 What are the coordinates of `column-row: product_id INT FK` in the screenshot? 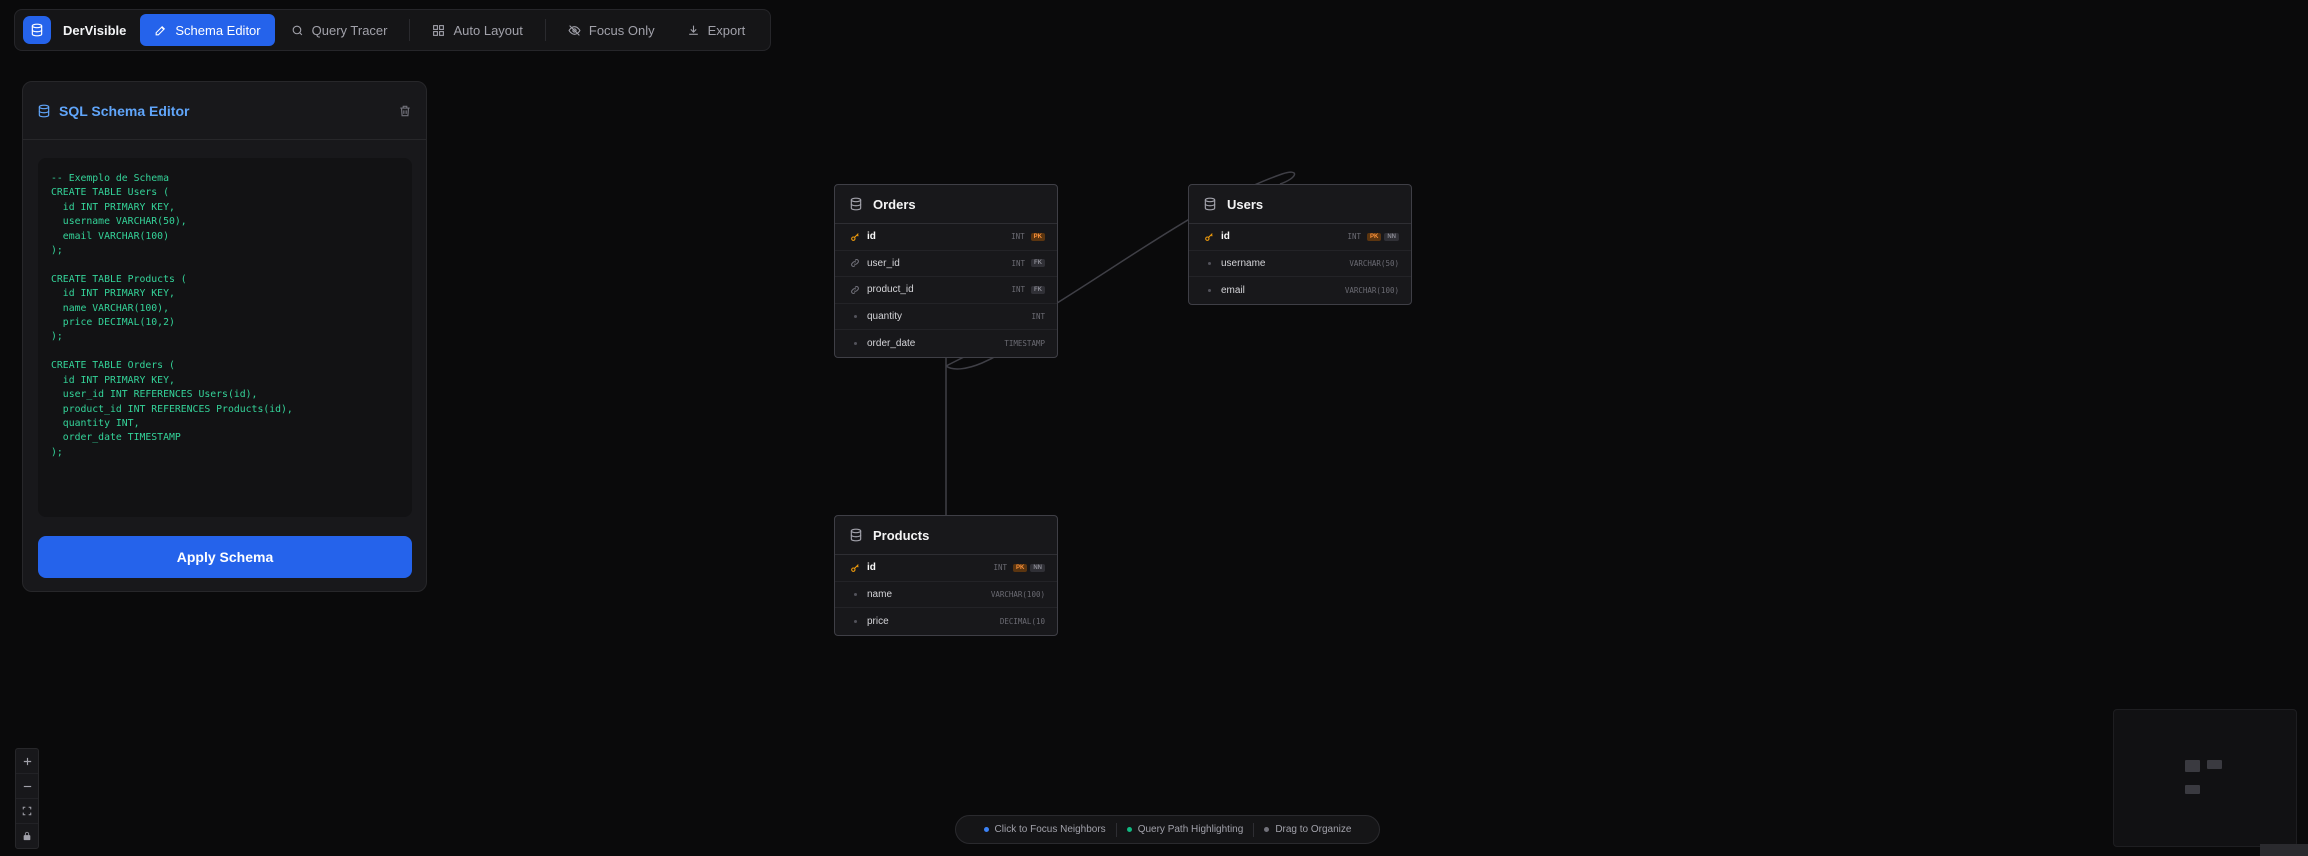 It's located at (946, 290).